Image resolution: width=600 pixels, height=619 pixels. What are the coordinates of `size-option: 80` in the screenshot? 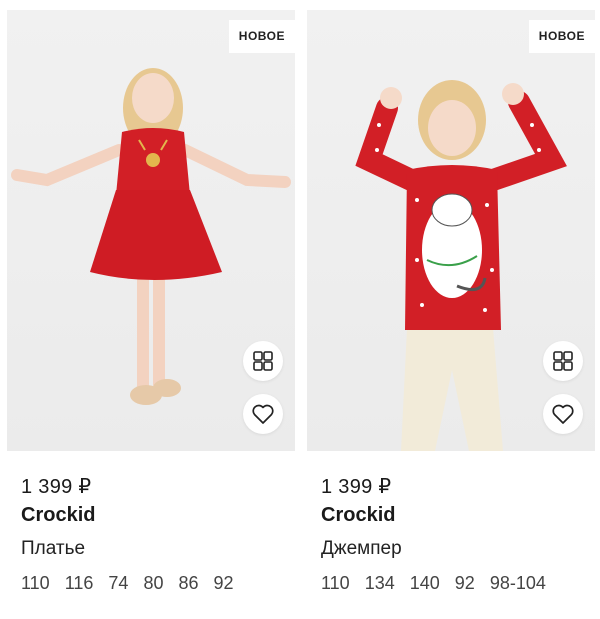 It's located at (153, 583).